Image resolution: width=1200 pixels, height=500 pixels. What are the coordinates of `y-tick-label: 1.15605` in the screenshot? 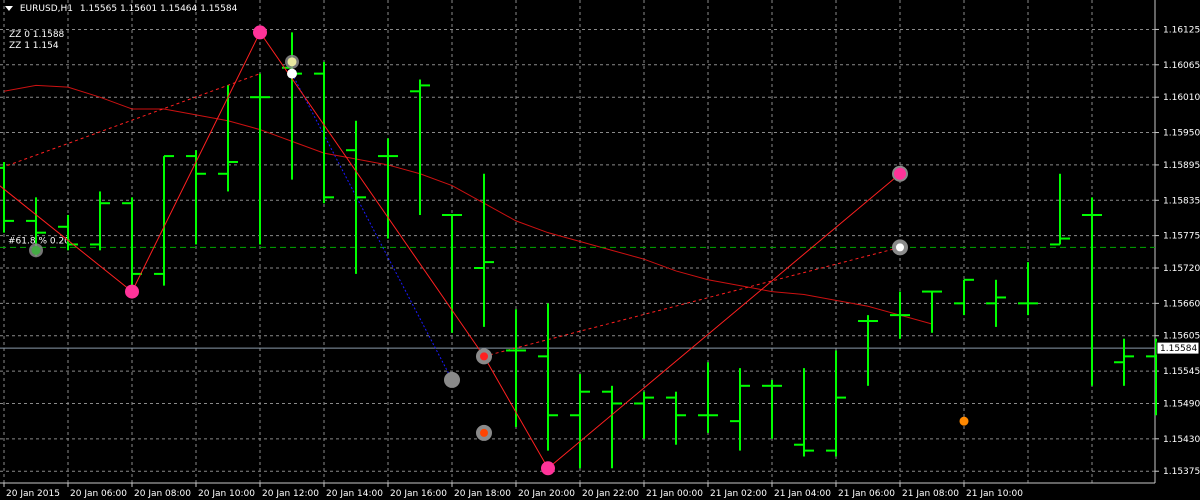 It's located at (1181, 337).